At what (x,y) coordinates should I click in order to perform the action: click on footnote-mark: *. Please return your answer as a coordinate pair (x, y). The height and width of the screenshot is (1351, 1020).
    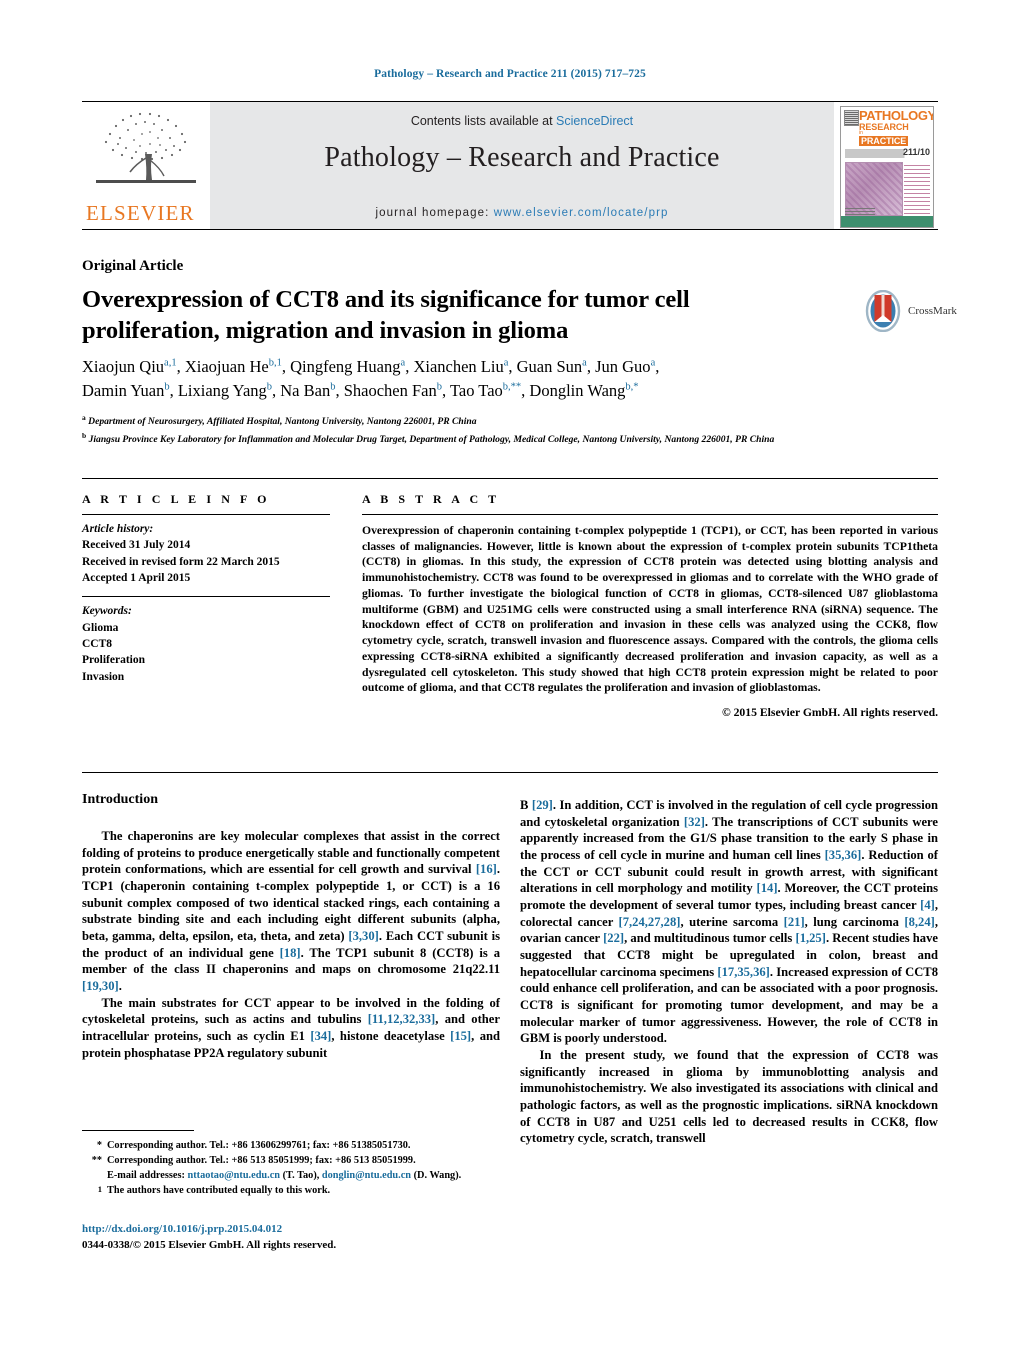
    Looking at the image, I should click on (99, 1145).